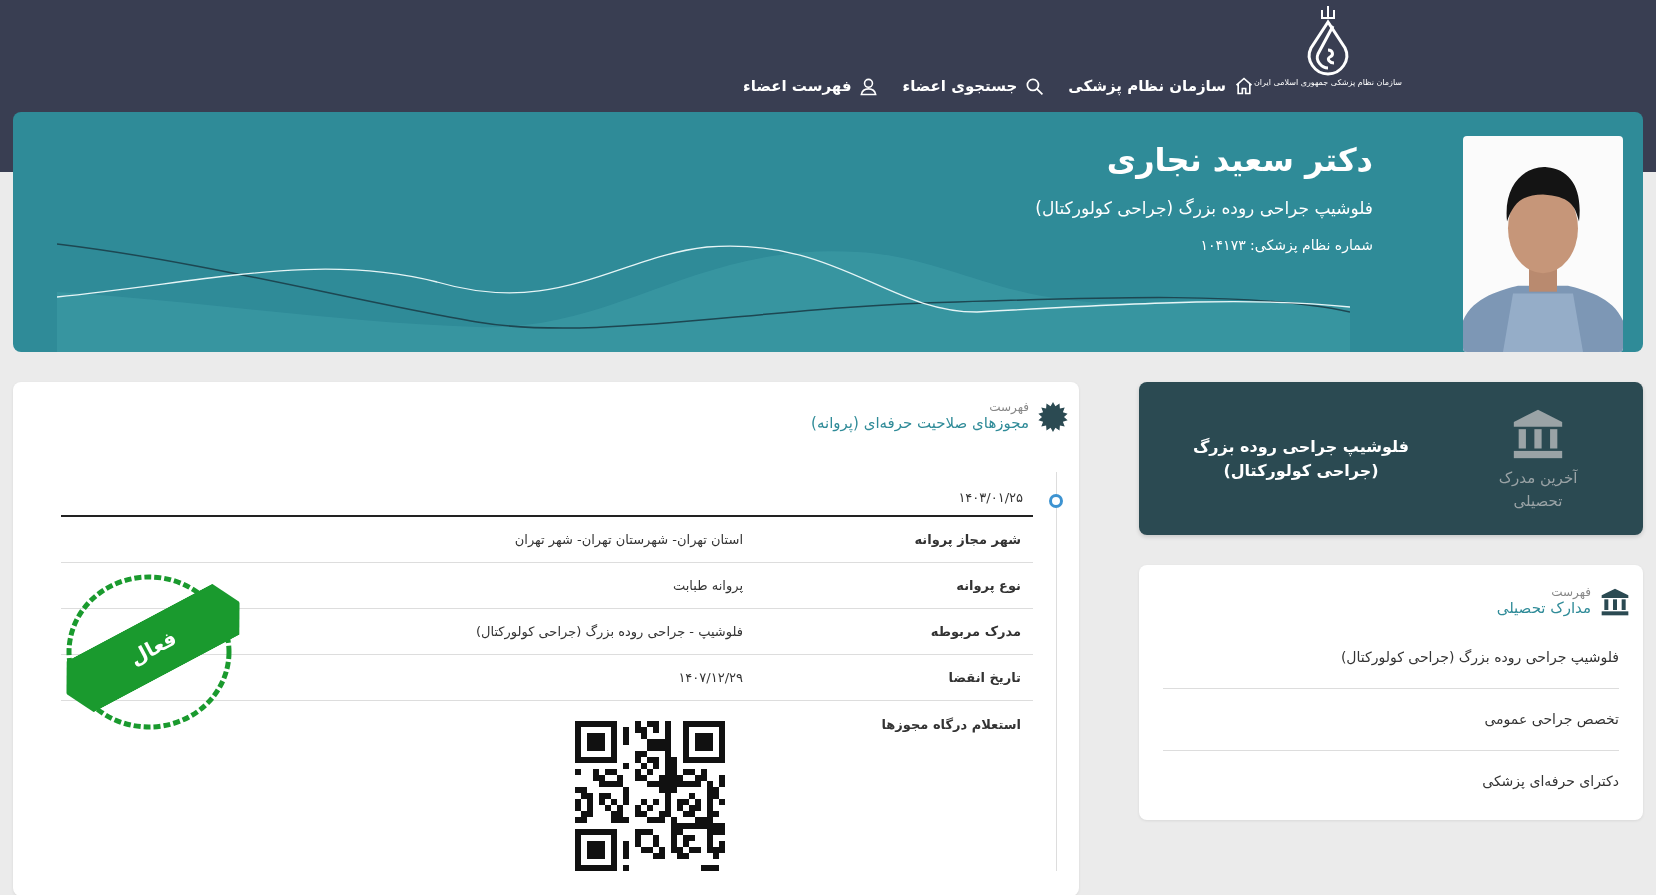  What do you see at coordinates (1538, 490) in the screenshot?
I see `latest-degree-label: آخرین مدرک تحصیلی` at bounding box center [1538, 490].